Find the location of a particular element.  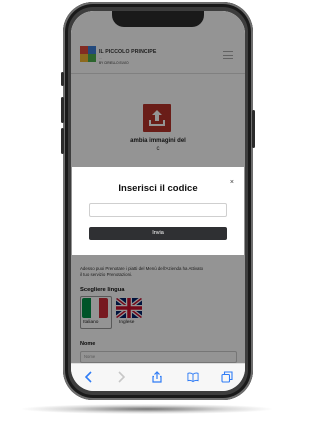

browser-toolbar is located at coordinates (158, 377).